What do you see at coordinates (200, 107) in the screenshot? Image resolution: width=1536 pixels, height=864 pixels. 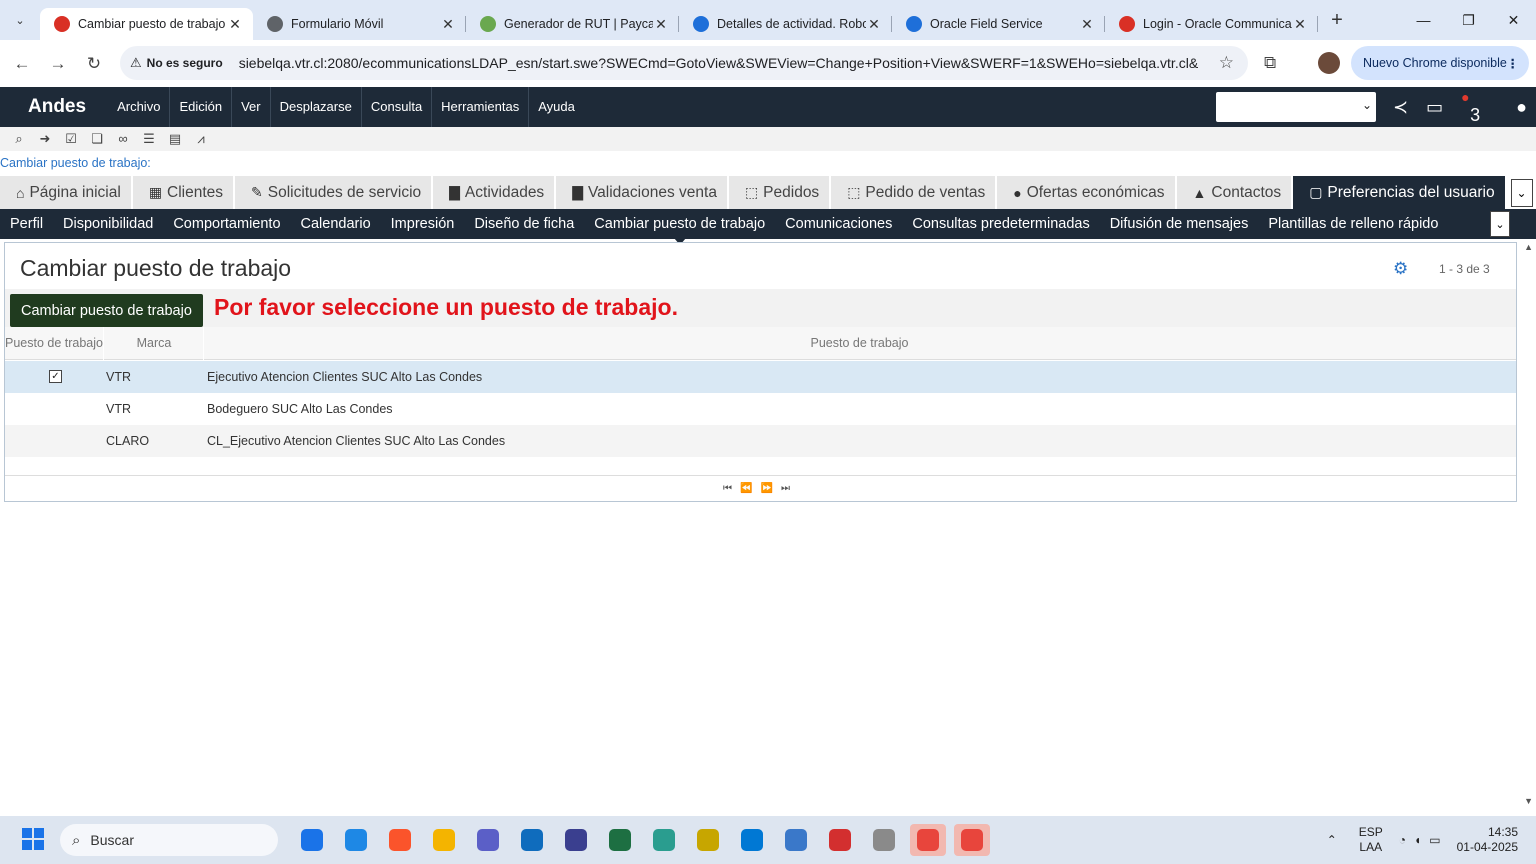 I see `menu-item: Edición` at bounding box center [200, 107].